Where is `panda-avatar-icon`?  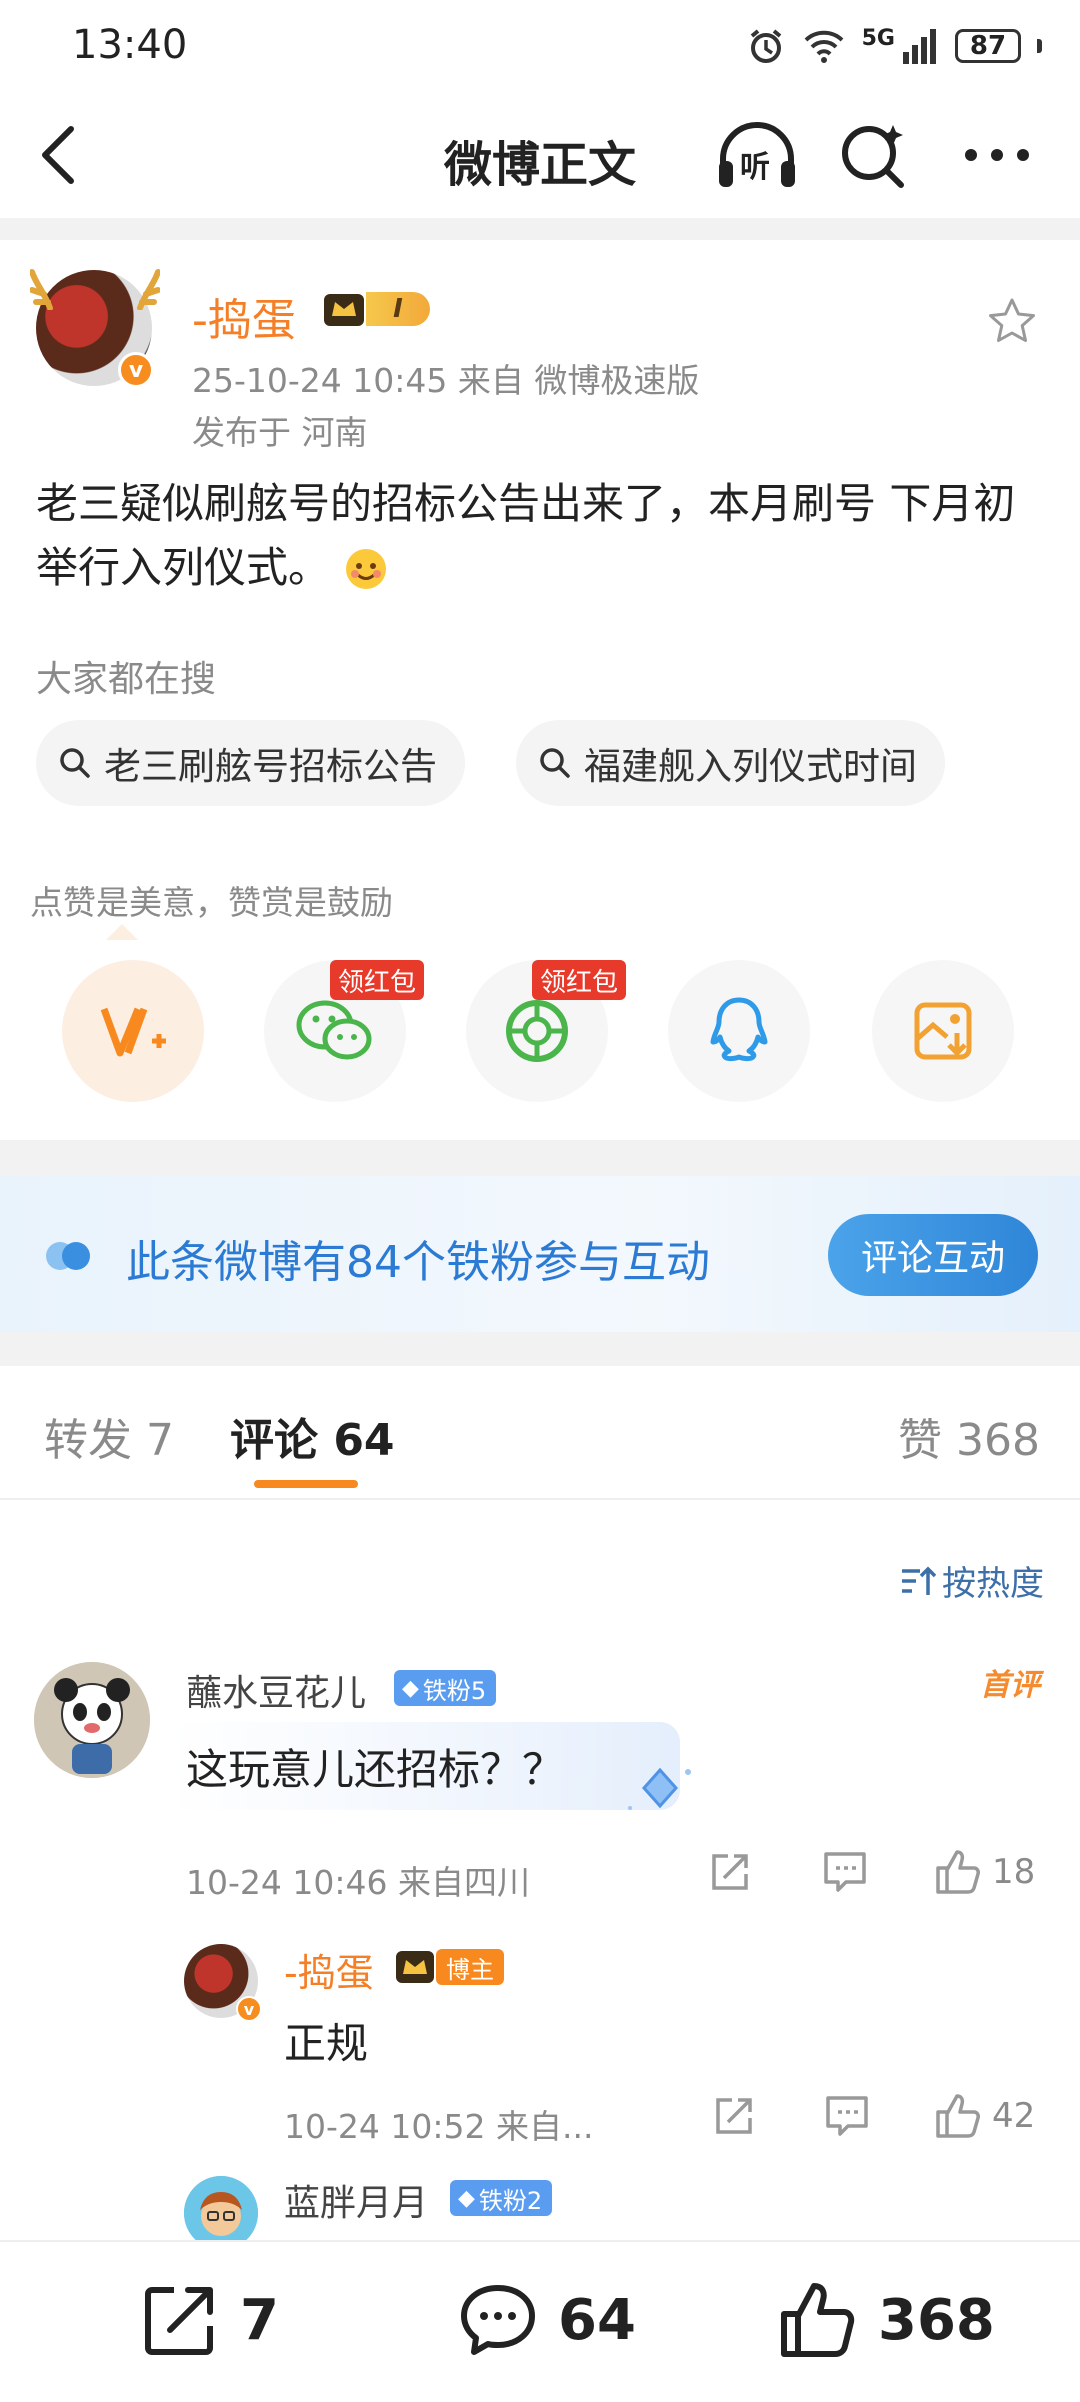 panda-avatar-icon is located at coordinates (92, 1720).